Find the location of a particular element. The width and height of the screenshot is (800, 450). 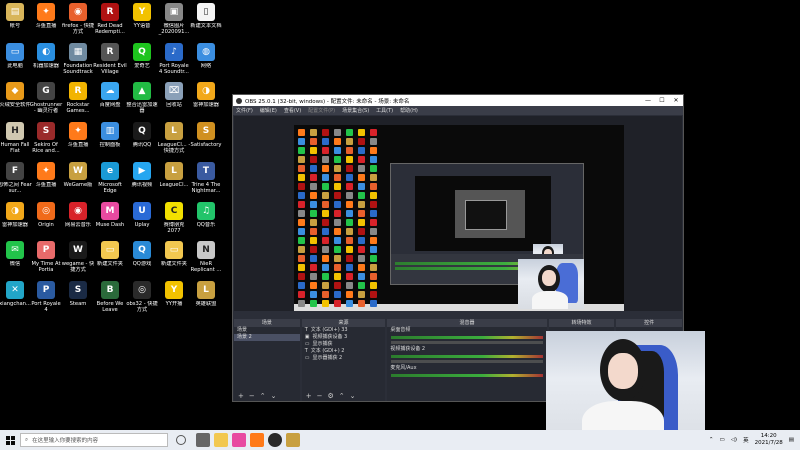

desktop-icon: ▶ 腾讯视频 is located at coordinates (142, 181).